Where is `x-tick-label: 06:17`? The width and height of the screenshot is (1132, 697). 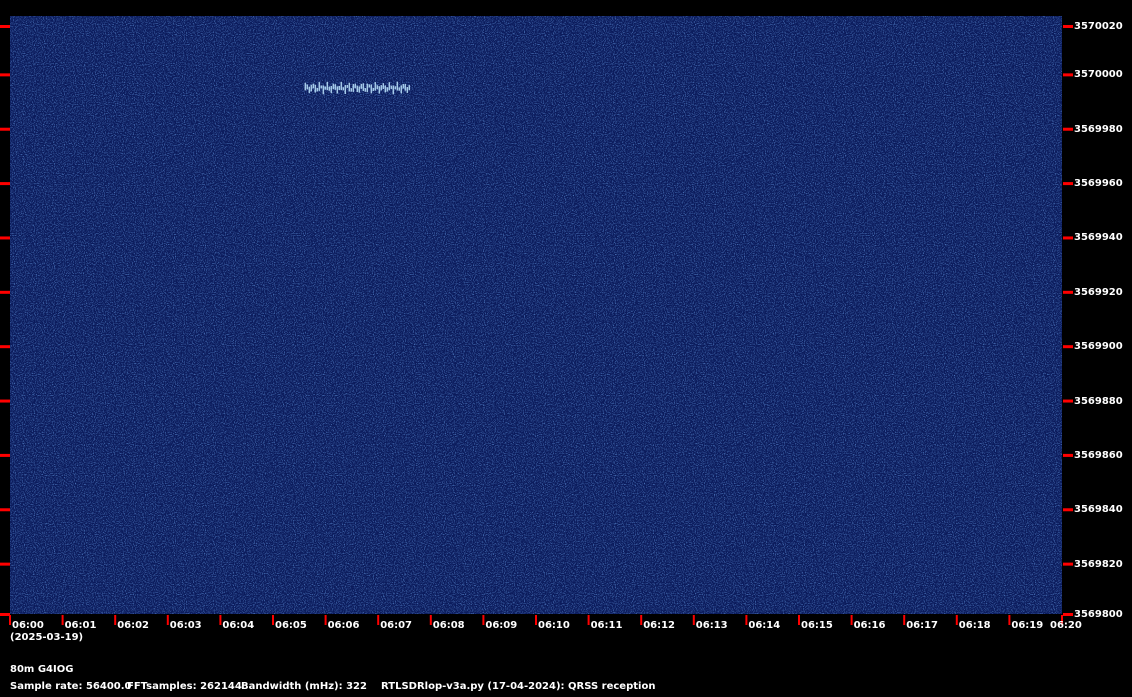 x-tick-label: 06:17 is located at coordinates (922, 625).